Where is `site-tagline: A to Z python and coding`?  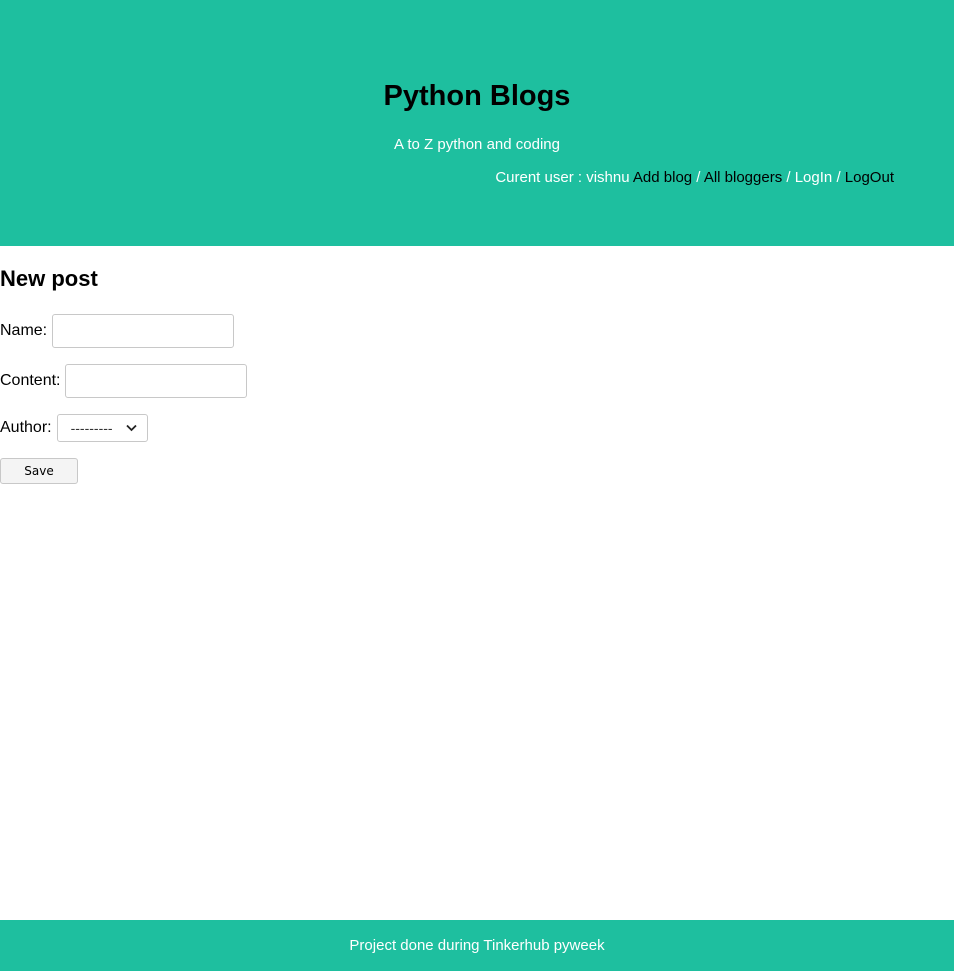
site-tagline: A to Z python and coding is located at coordinates (477, 144).